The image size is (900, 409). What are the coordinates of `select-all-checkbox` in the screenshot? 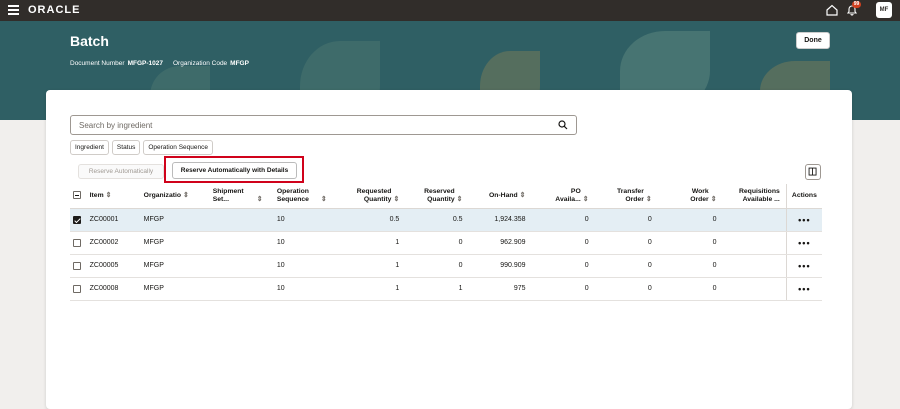 It's located at (77, 195).